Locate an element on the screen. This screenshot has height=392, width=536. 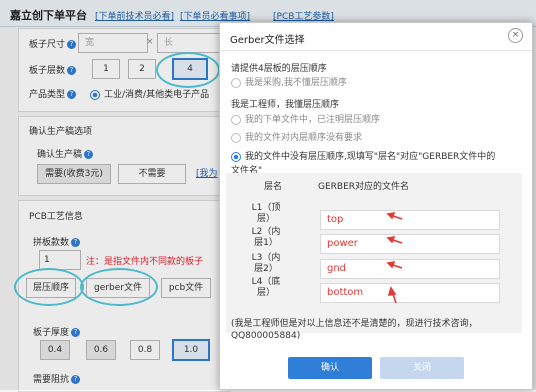
layer-l4-file-input: bottom is located at coordinates (410, 293).